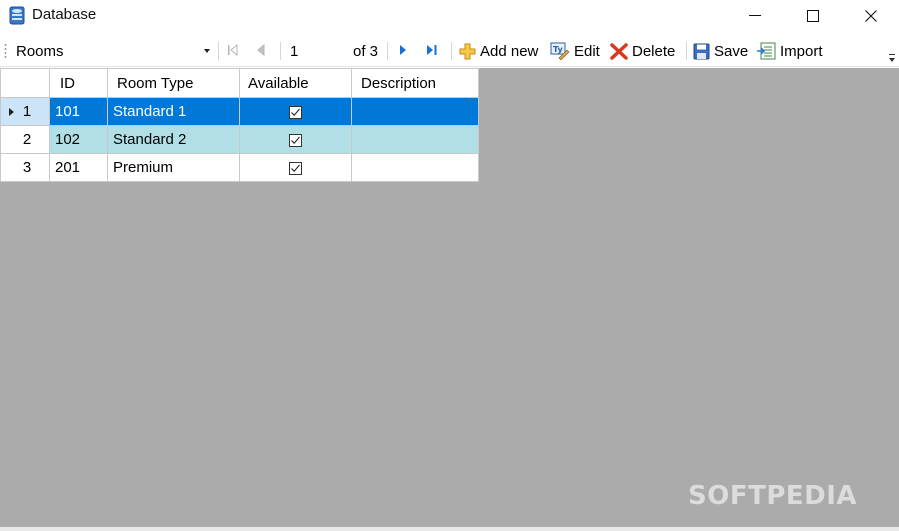  What do you see at coordinates (11, 112) in the screenshot?
I see `current-row-arrow-icon` at bounding box center [11, 112].